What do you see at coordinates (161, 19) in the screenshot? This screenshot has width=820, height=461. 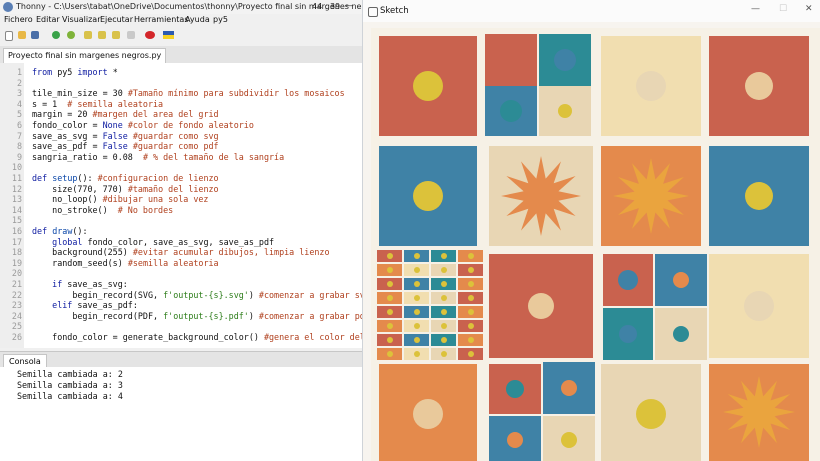 I see `menu-herramientas: Herramientas` at bounding box center [161, 19].